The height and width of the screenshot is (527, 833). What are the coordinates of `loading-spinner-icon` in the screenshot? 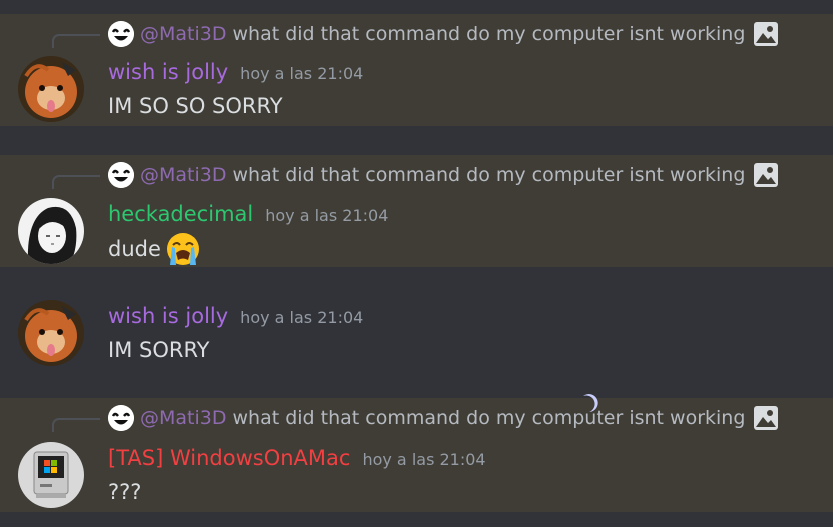 It's located at (590, 403).